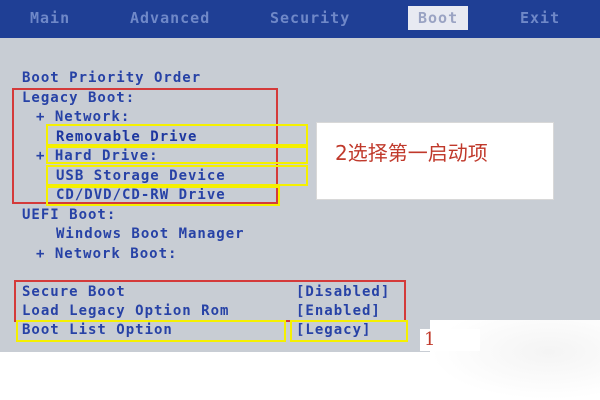  I want to click on tab-exit: Exit, so click(540, 18).